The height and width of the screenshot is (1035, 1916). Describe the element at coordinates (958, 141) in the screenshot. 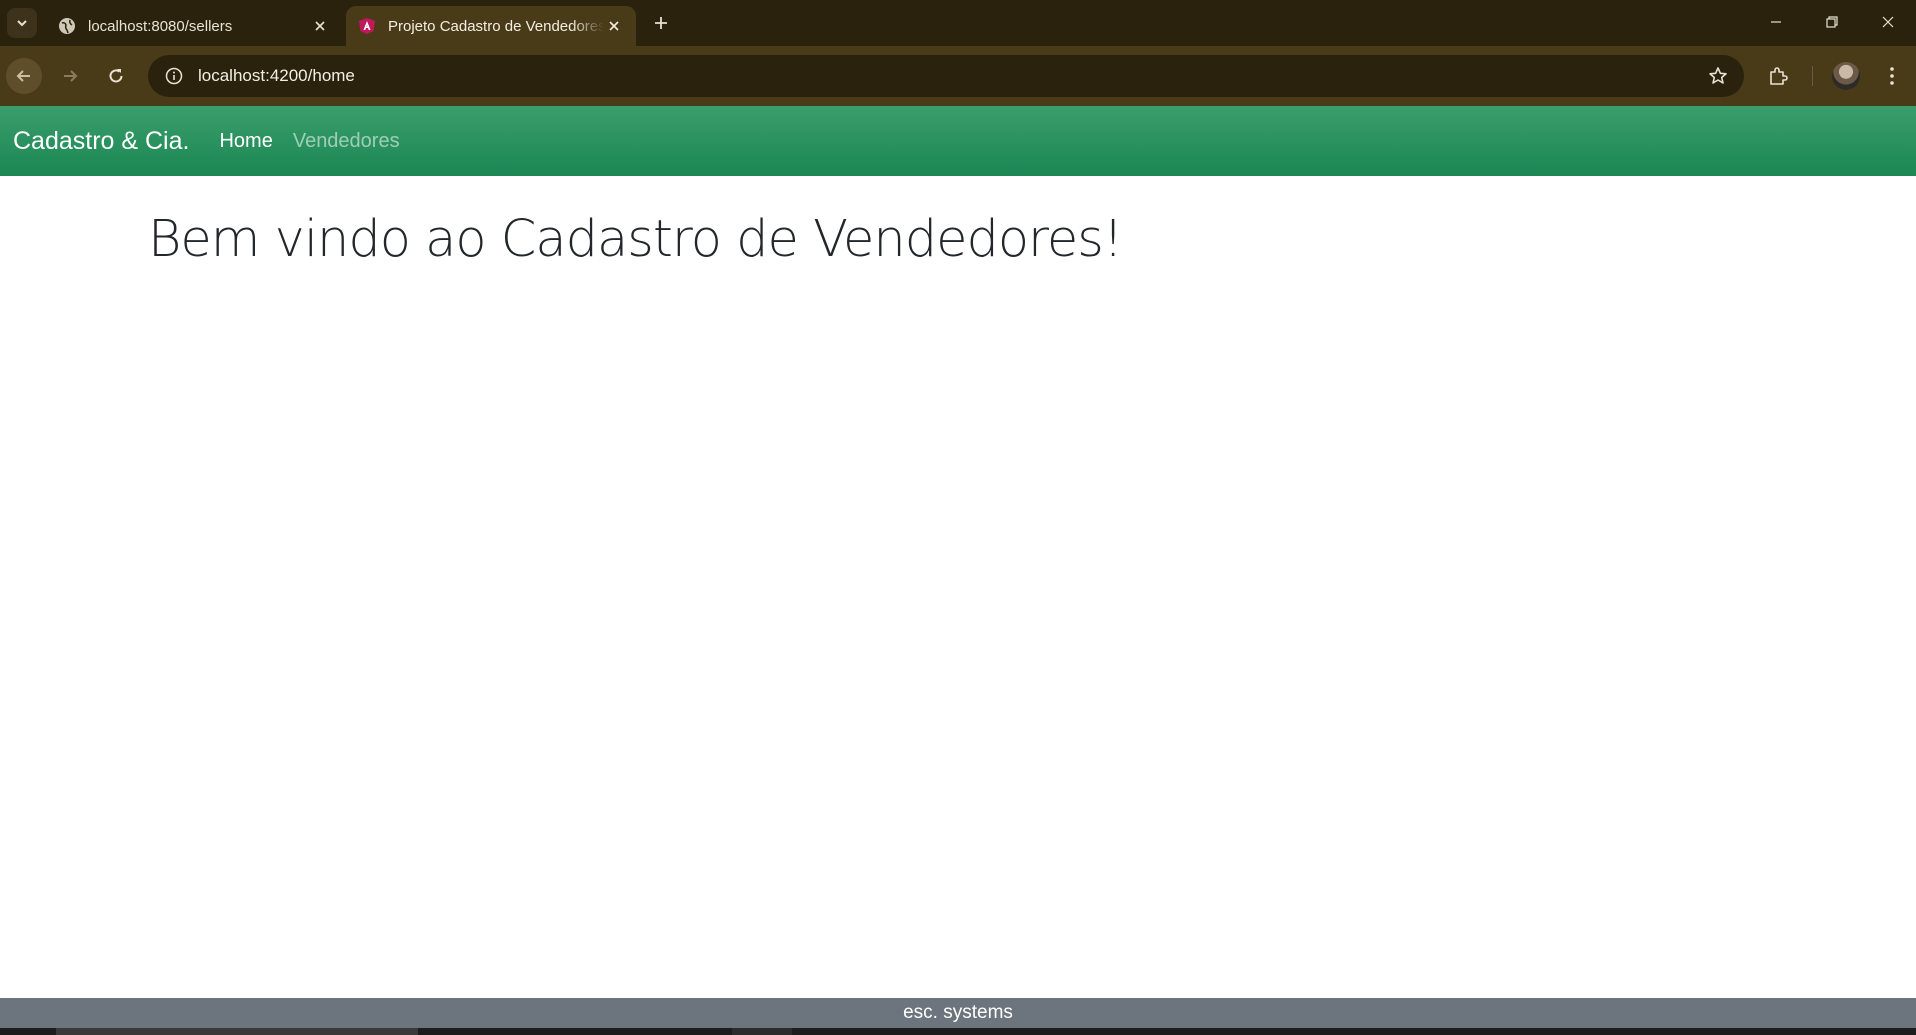

I see `app-navbar: Cadastro & Cia. Home Vendedores` at that location.